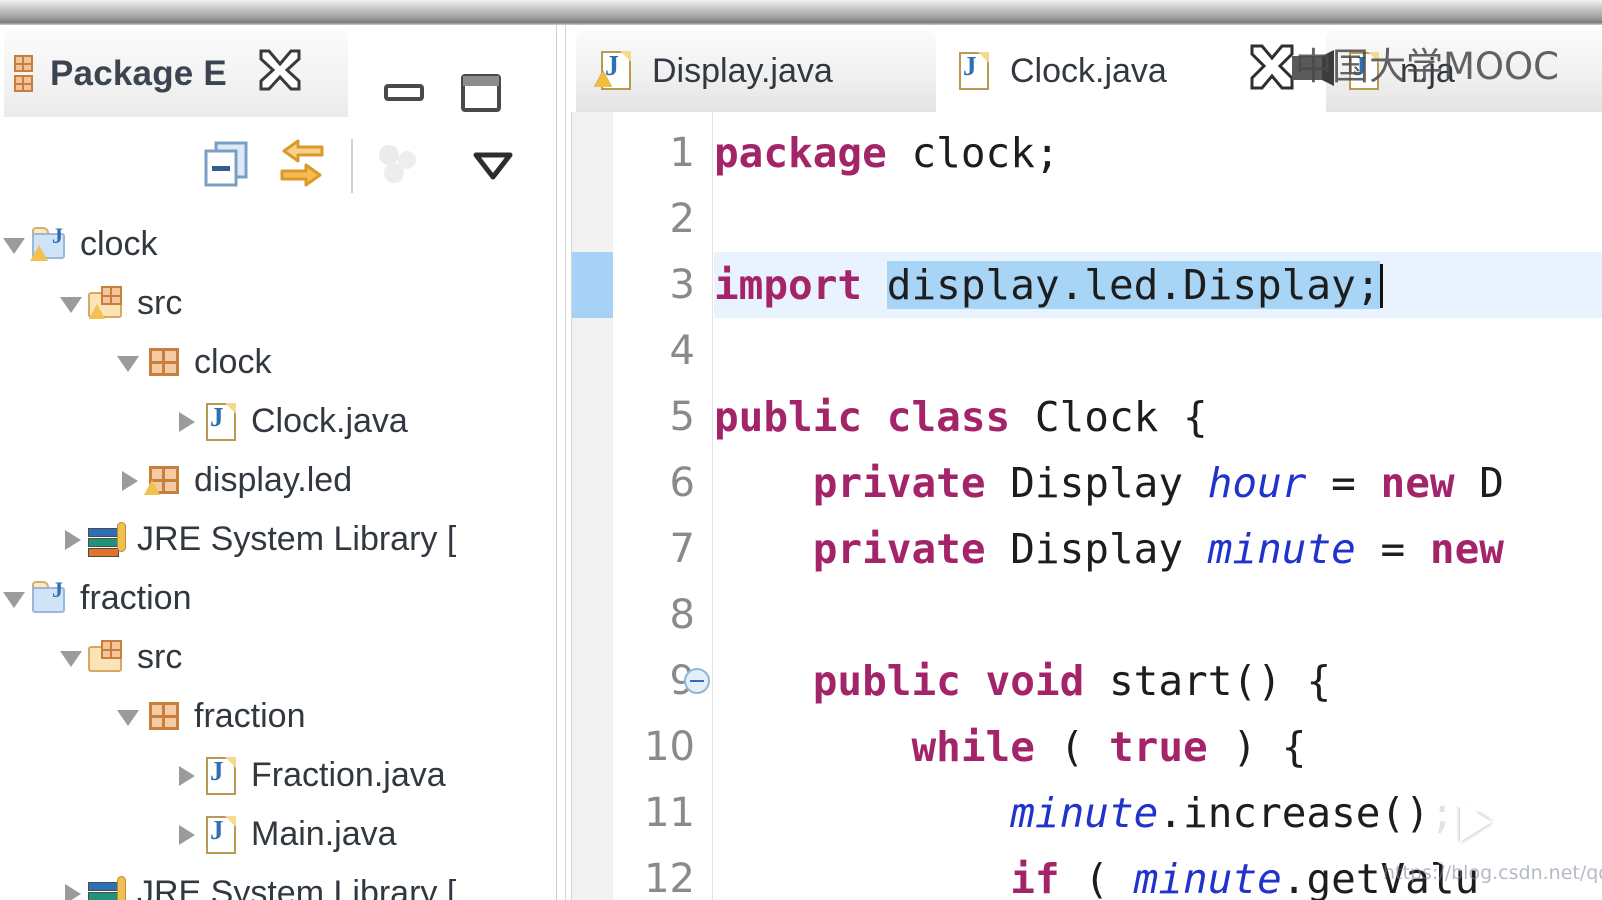 This screenshot has width=1602, height=900. Describe the element at coordinates (230, 165) in the screenshot. I see `collapse-all-icon` at that location.